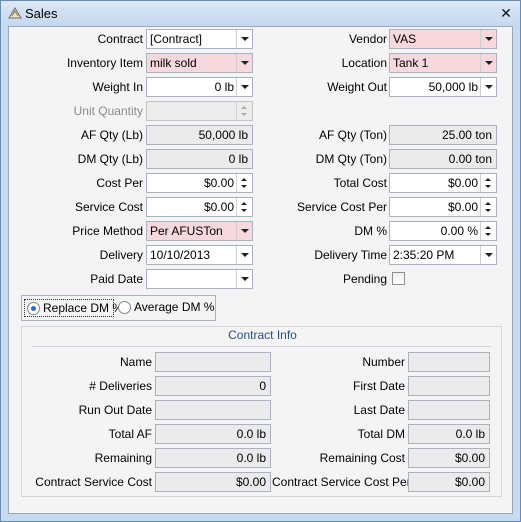  I want to click on ci-total-dm-value: 0.0 lb, so click(470, 434).